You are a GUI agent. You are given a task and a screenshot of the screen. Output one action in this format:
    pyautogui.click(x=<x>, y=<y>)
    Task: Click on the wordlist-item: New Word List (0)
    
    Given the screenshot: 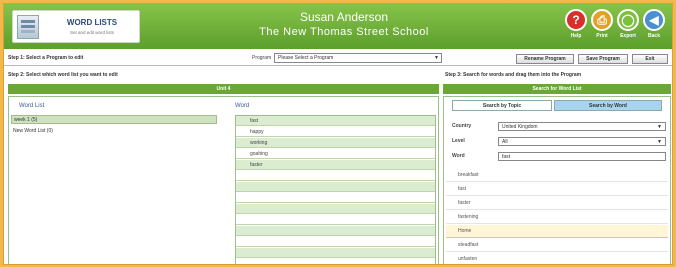 What is the action you would take?
    pyautogui.click(x=114, y=131)
    